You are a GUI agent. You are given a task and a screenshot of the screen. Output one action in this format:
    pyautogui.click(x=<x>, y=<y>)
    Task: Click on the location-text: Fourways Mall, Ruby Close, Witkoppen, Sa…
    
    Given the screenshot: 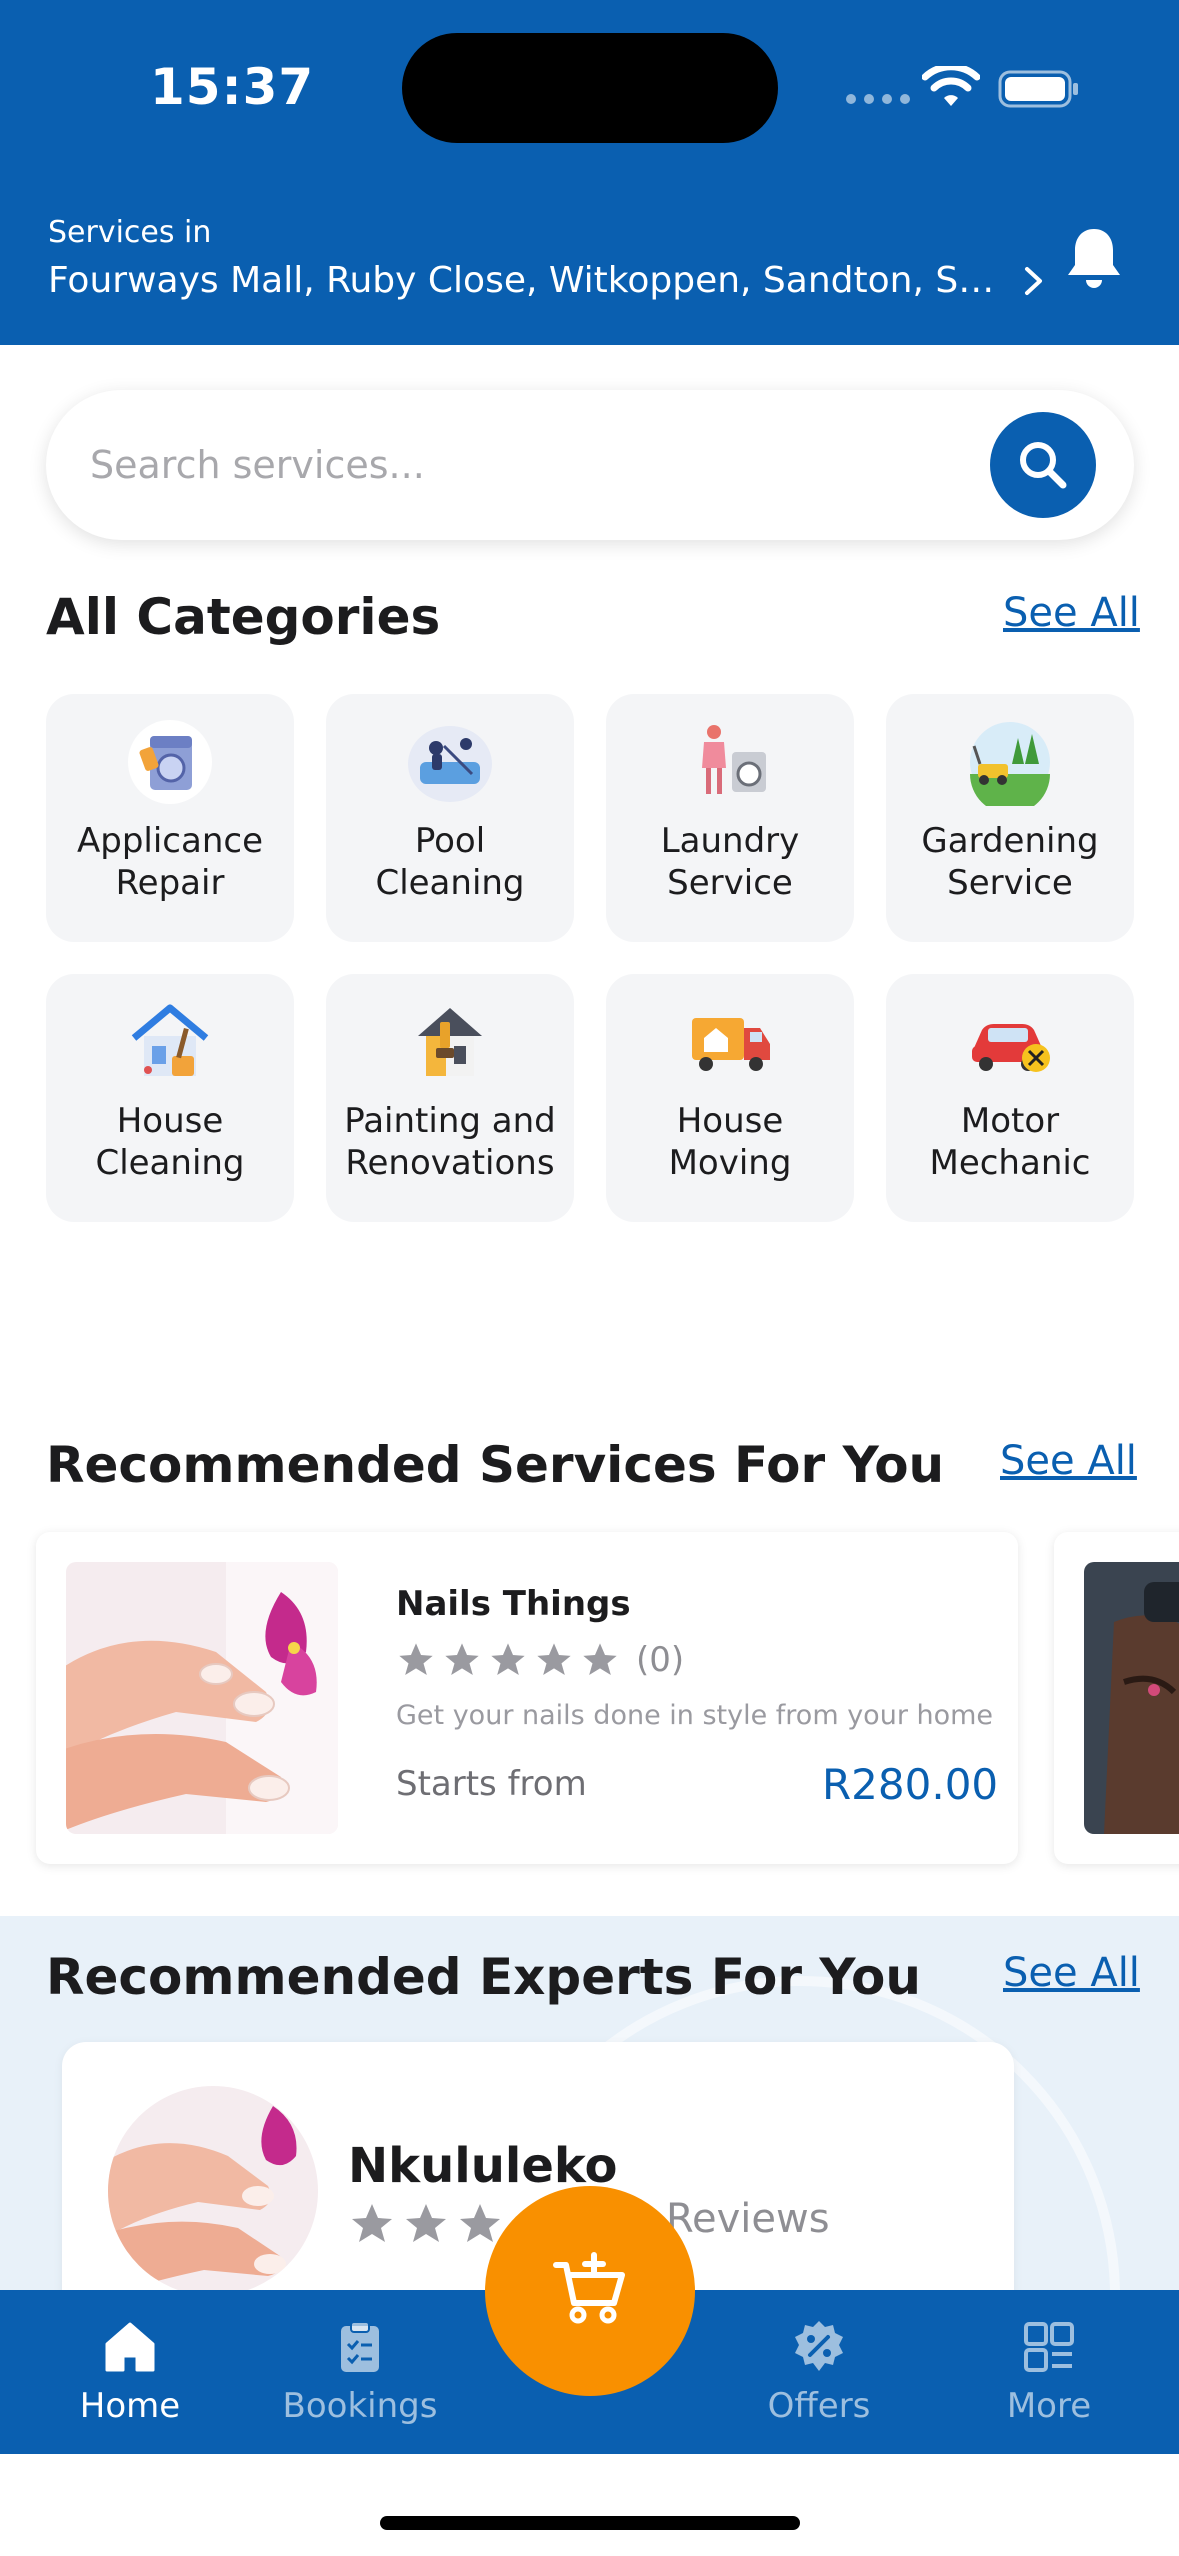 What is the action you would take?
    pyautogui.click(x=528, y=280)
    